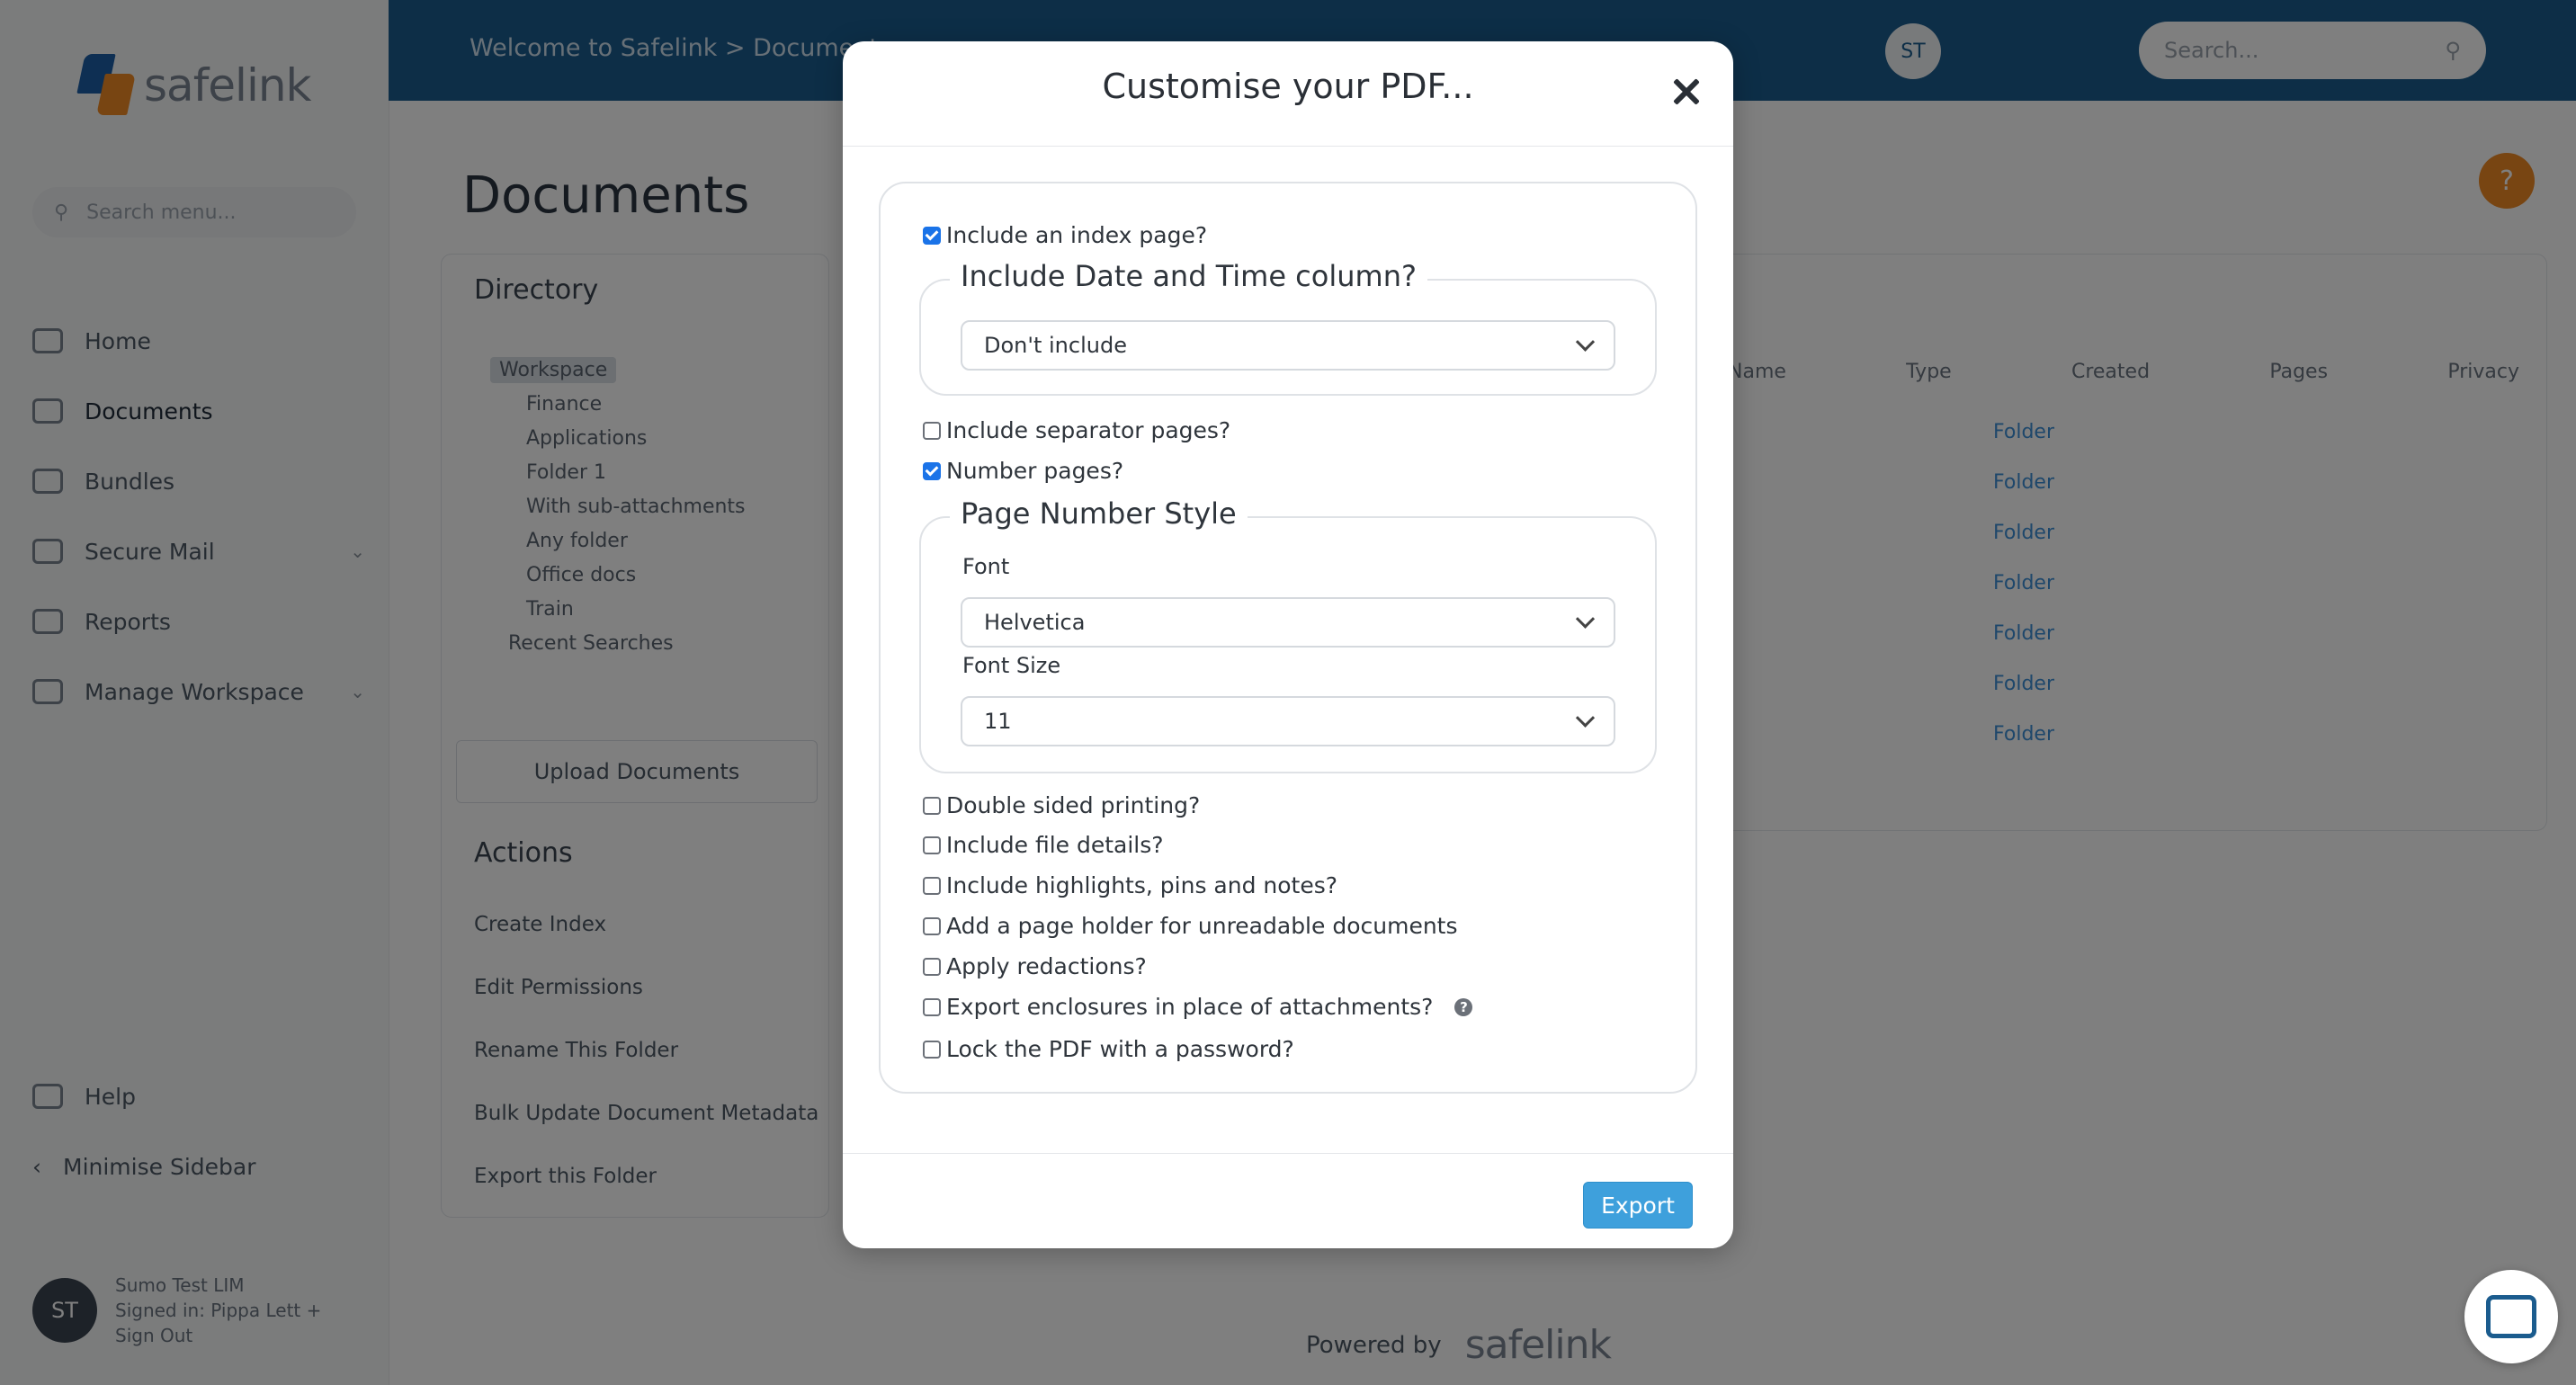  I want to click on file-details-checkbox, so click(932, 844).